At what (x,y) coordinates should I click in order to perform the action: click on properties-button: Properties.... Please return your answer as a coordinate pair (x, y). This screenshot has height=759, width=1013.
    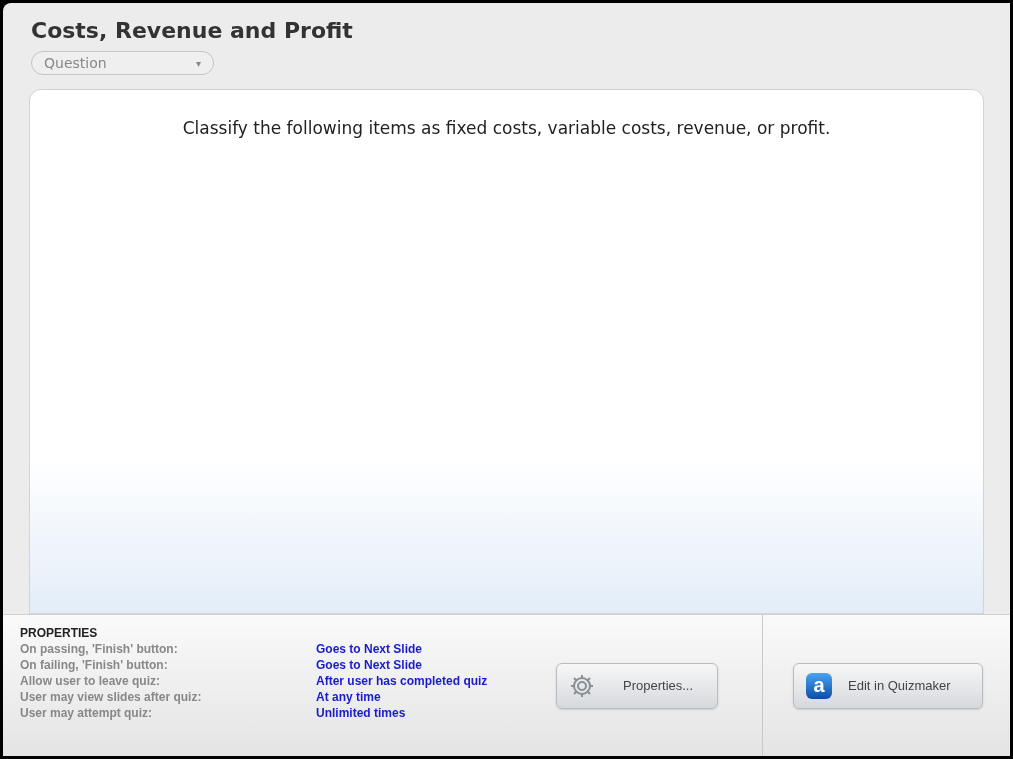
    Looking at the image, I should click on (637, 685).